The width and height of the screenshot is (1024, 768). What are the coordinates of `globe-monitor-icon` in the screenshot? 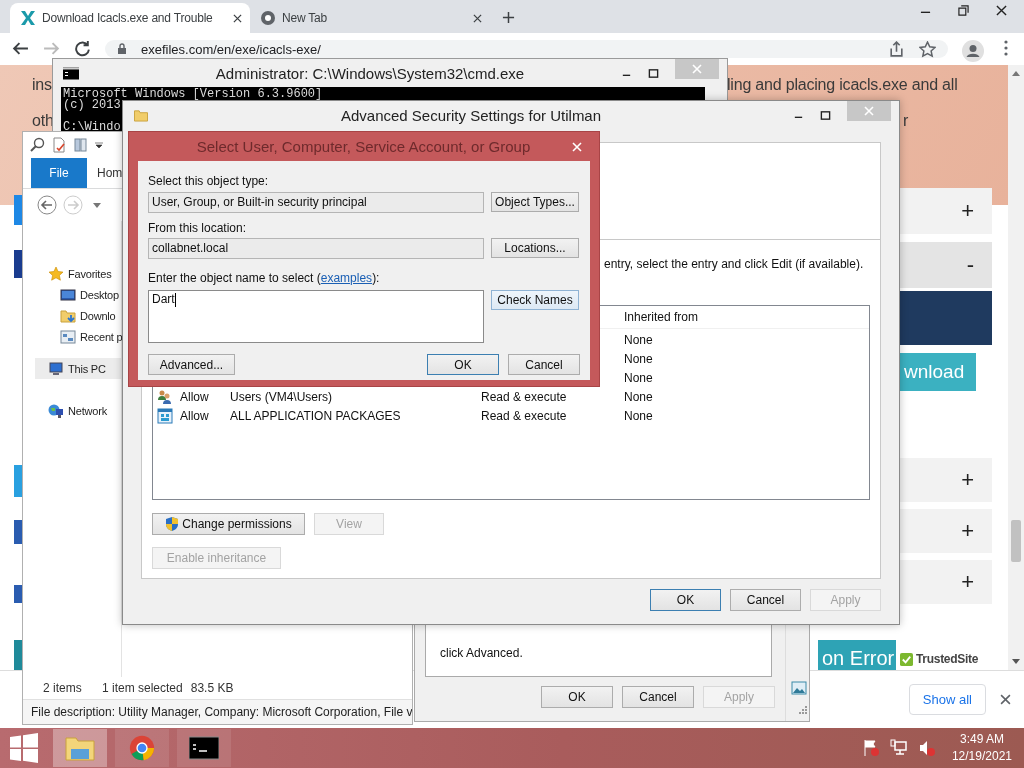 It's located at (56, 410).